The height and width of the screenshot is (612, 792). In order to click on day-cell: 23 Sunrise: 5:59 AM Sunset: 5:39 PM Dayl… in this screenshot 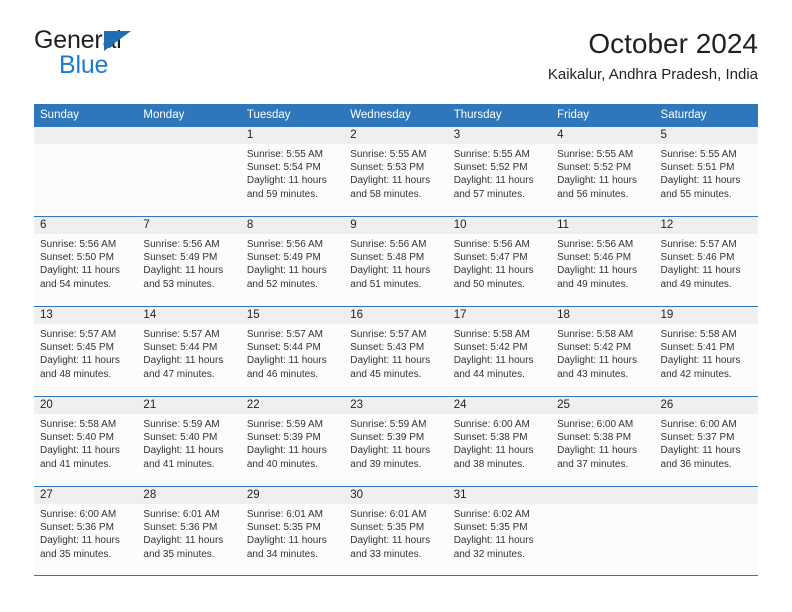, I will do `click(396, 441)`.